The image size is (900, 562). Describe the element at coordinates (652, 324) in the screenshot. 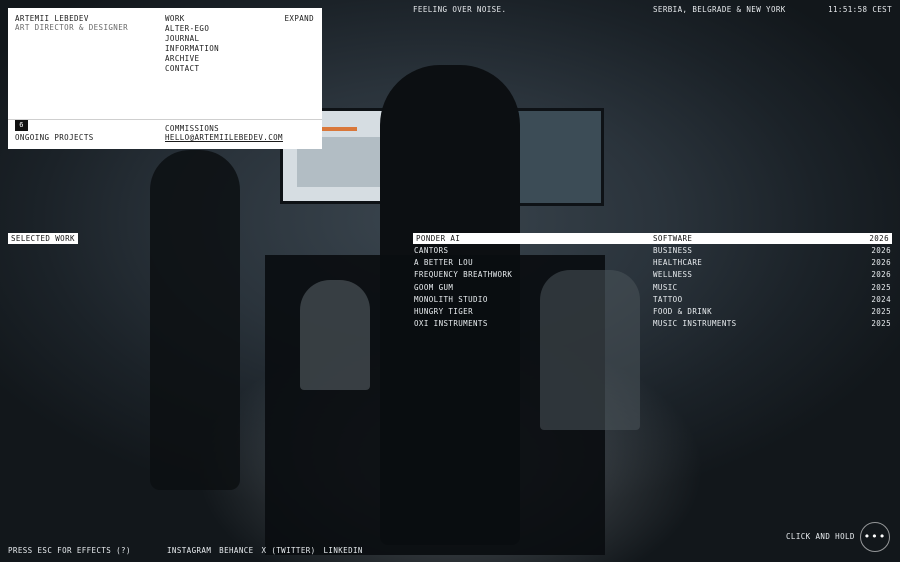

I see `work-list-row: OXI INSTRUMENTS MUSIC INSTRUMENTS 2025` at that location.